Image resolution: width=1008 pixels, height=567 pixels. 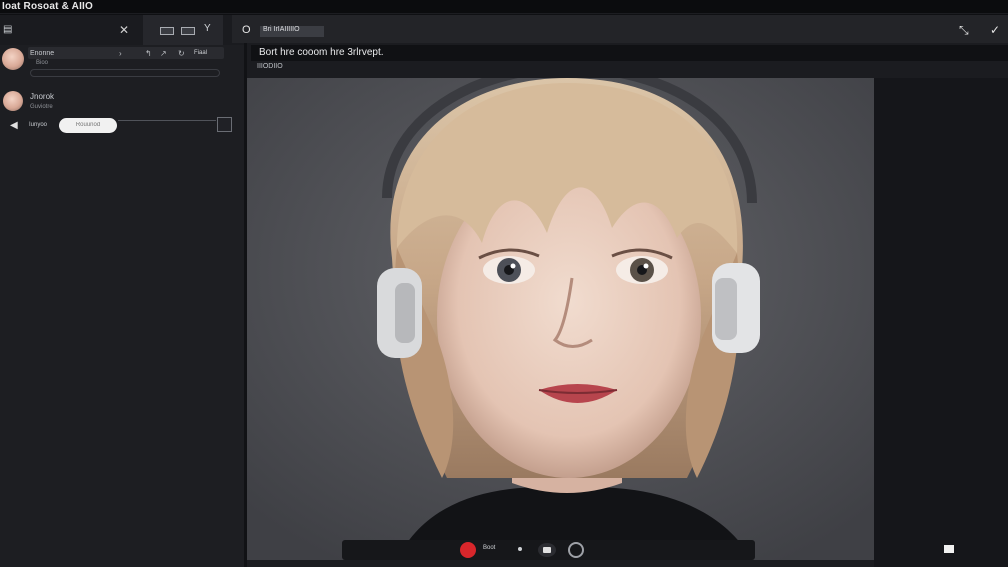 What do you see at coordinates (122, 61) in the screenshot?
I see `contact-item: Enonne › ↰ ↗ ↻ Fiaal Bioo` at bounding box center [122, 61].